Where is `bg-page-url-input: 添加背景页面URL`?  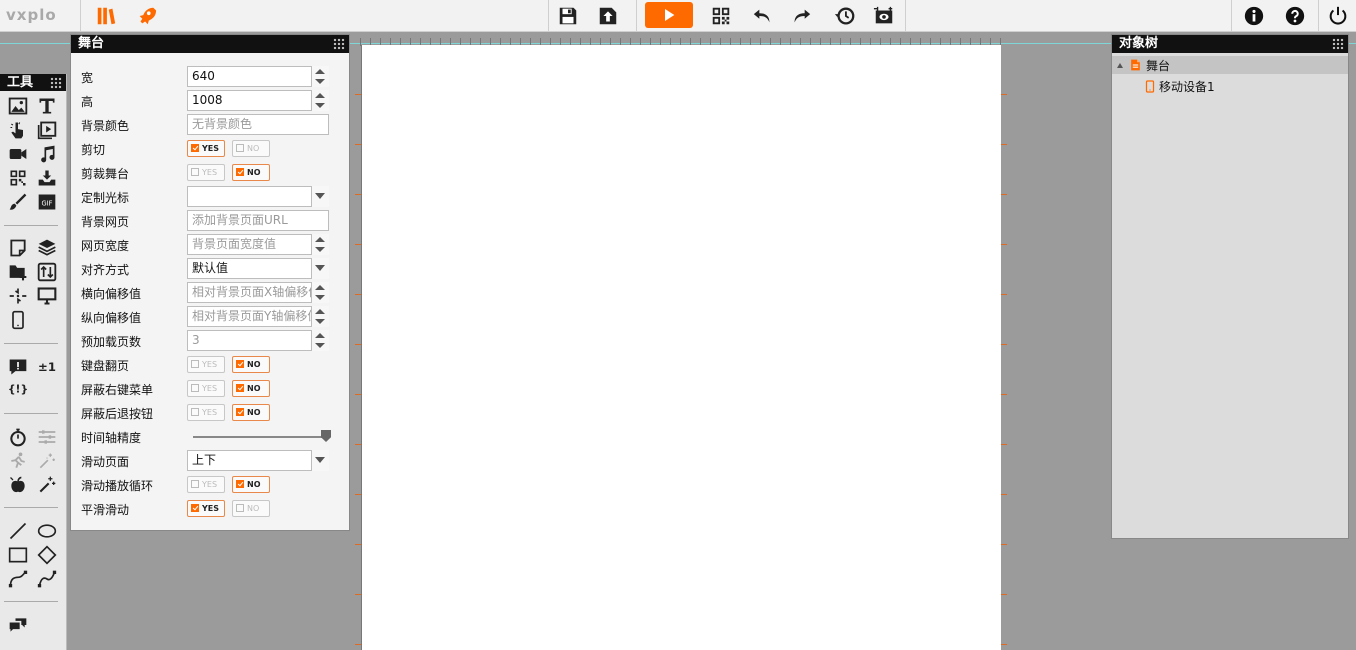 bg-page-url-input: 添加背景页面URL is located at coordinates (258, 220).